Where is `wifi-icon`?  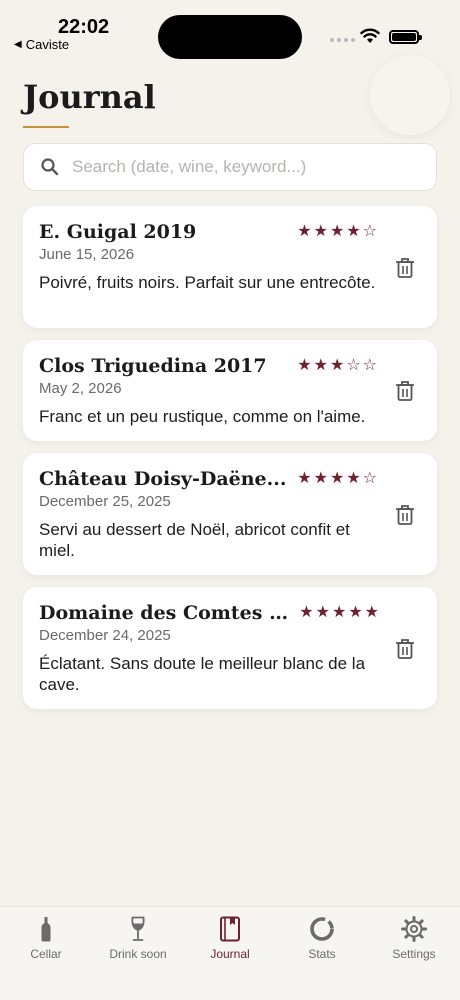
wifi-icon is located at coordinates (370, 35).